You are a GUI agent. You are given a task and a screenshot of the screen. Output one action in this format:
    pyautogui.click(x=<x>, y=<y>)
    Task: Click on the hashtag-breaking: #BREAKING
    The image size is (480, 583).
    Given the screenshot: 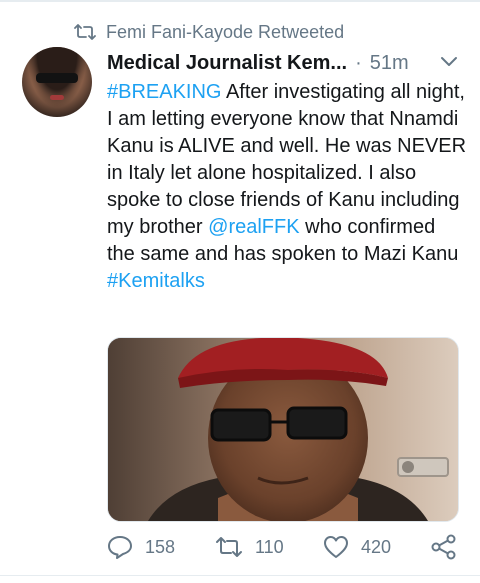 What is the action you would take?
    pyautogui.click(x=164, y=92)
    